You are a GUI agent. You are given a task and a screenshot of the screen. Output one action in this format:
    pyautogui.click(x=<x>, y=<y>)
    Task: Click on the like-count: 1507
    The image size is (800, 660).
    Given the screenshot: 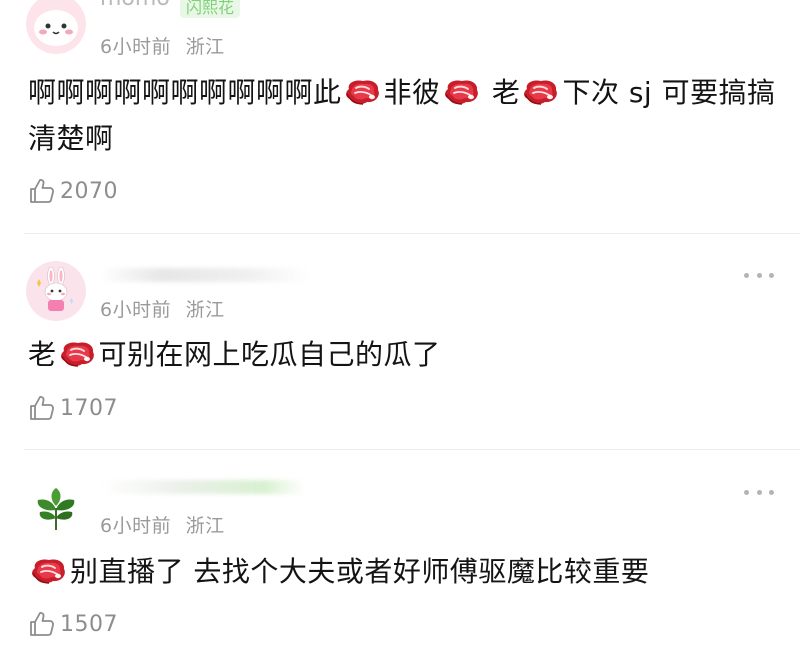 What is the action you would take?
    pyautogui.click(x=89, y=624)
    